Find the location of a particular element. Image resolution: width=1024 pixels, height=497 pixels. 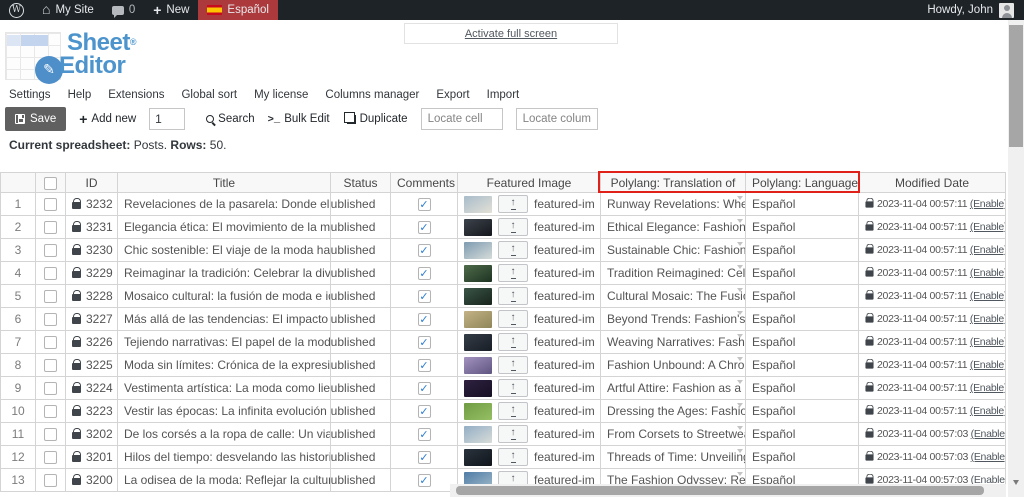

id-cell: 3230 is located at coordinates (91, 250).